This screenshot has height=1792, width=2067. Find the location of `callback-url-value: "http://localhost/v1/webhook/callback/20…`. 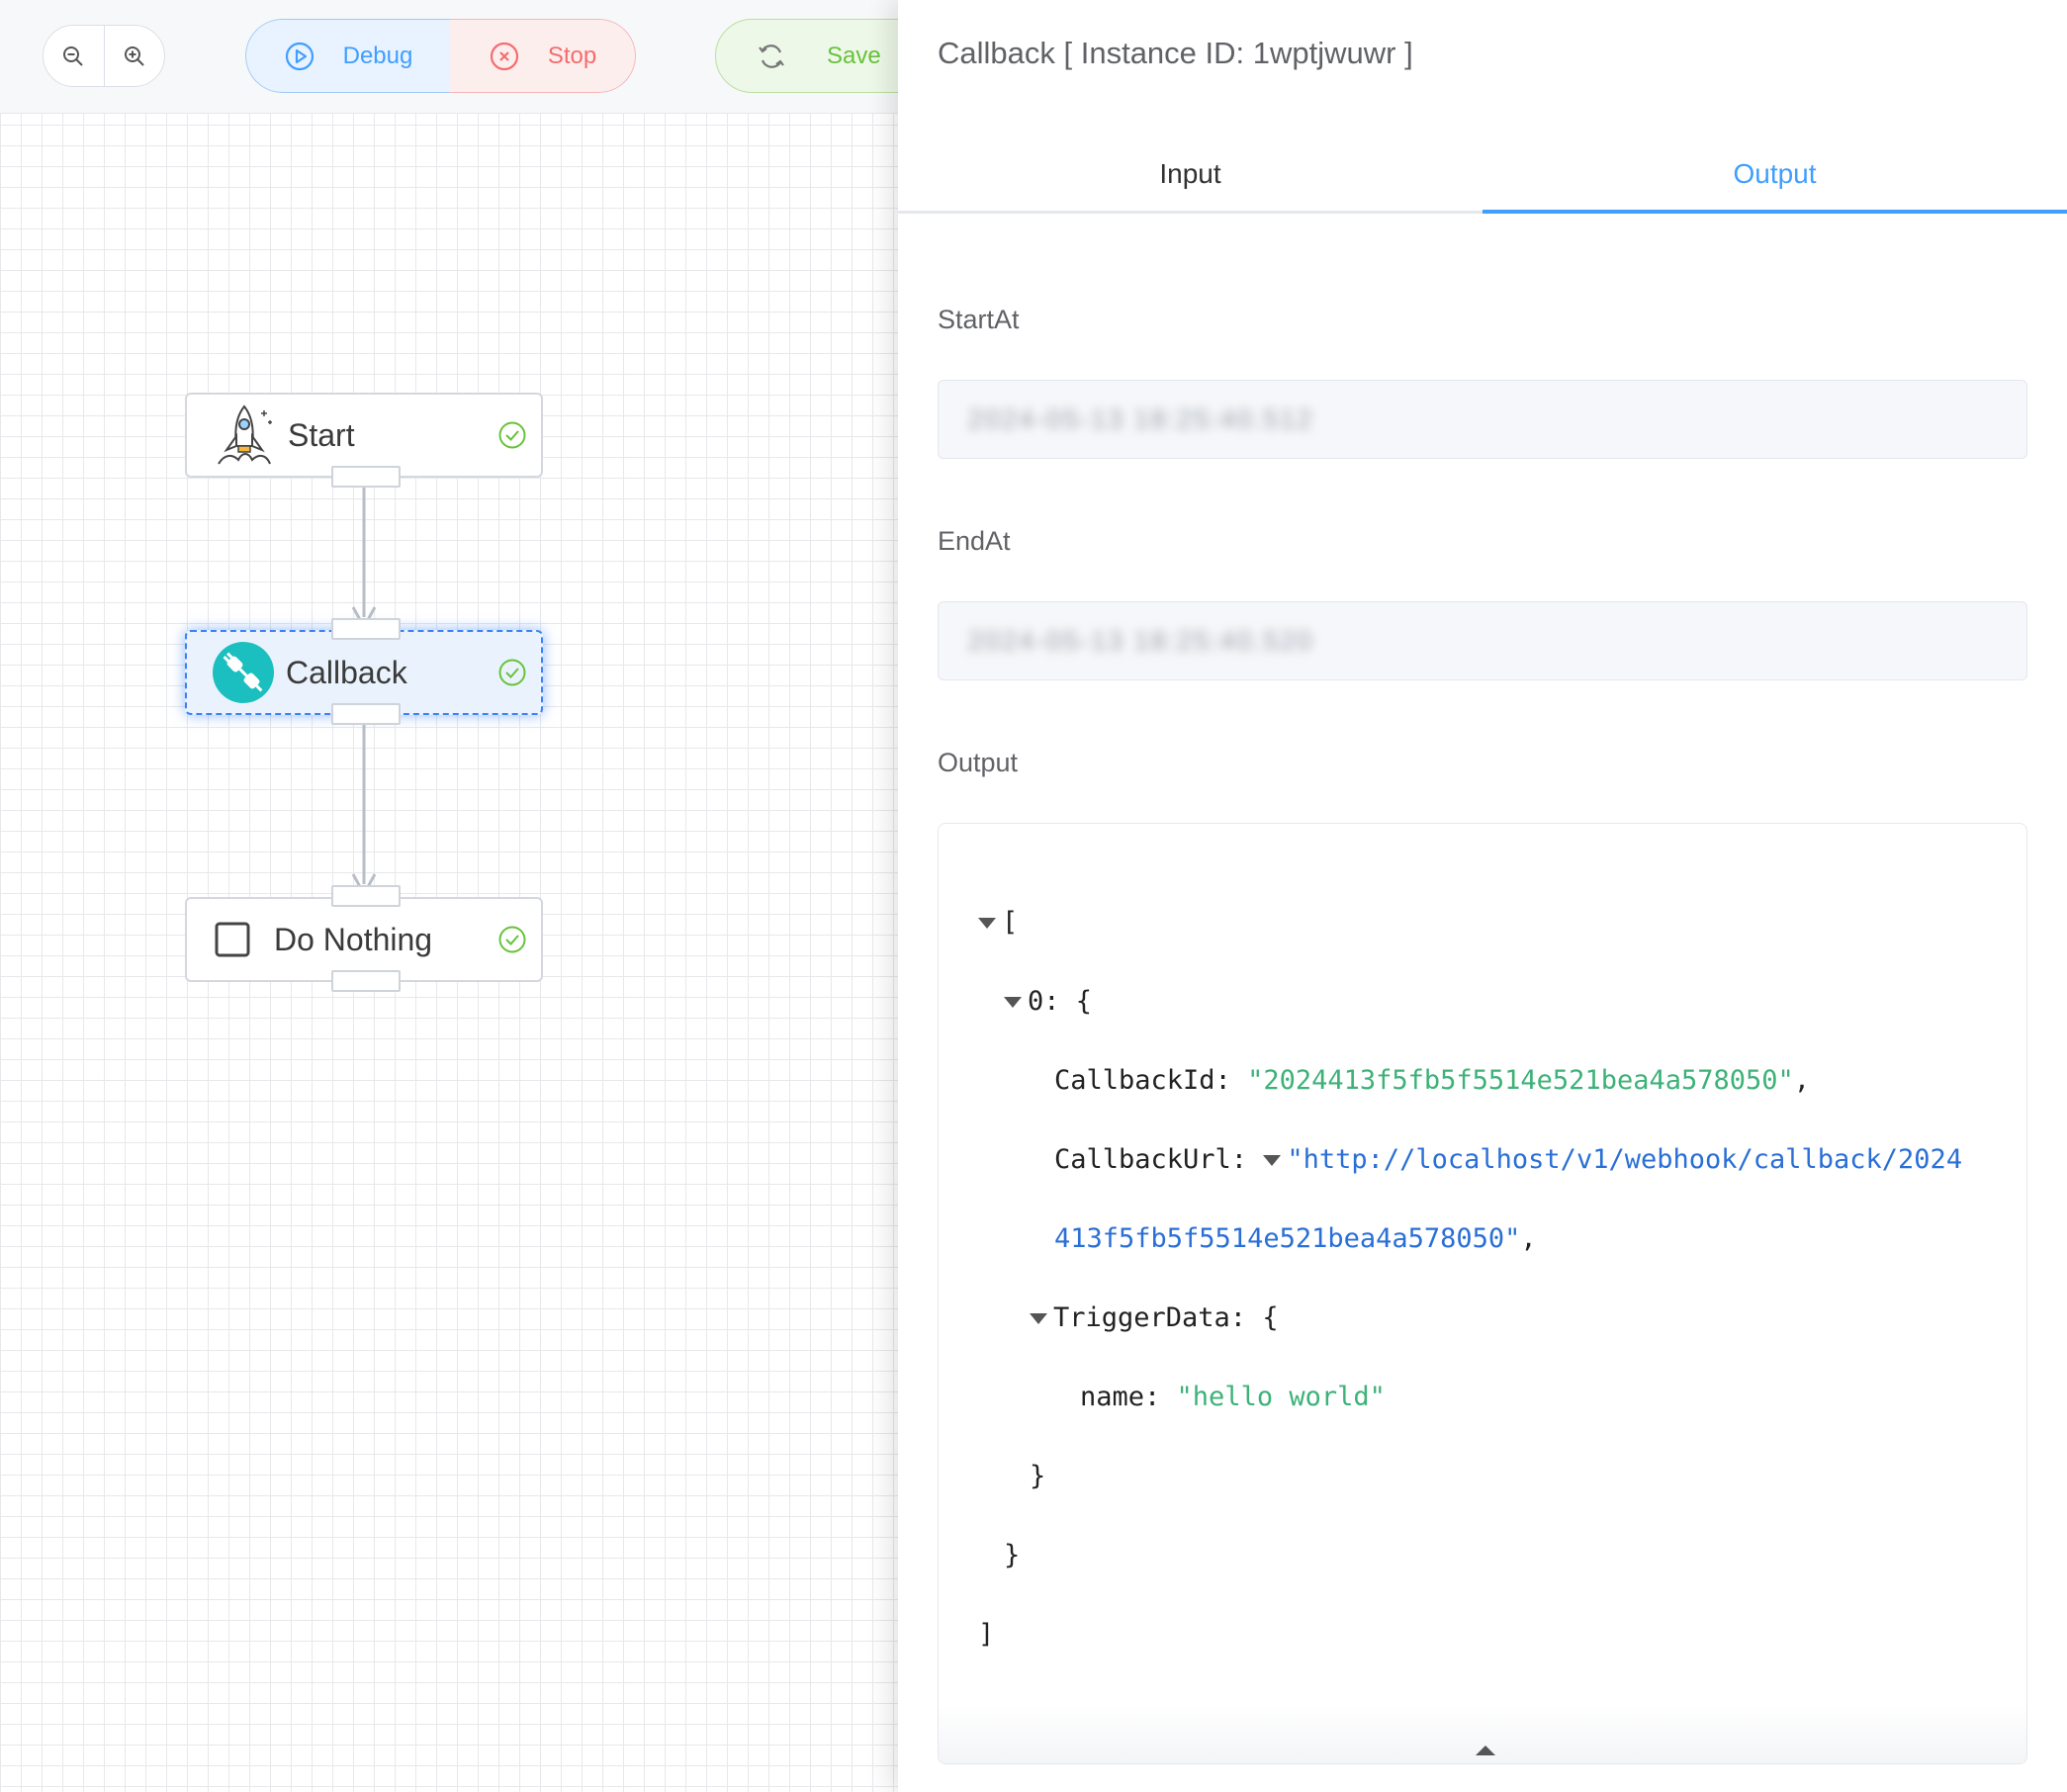

callback-url-value: "http://localhost/v1/webhook/callback/20… is located at coordinates (1625, 1159).